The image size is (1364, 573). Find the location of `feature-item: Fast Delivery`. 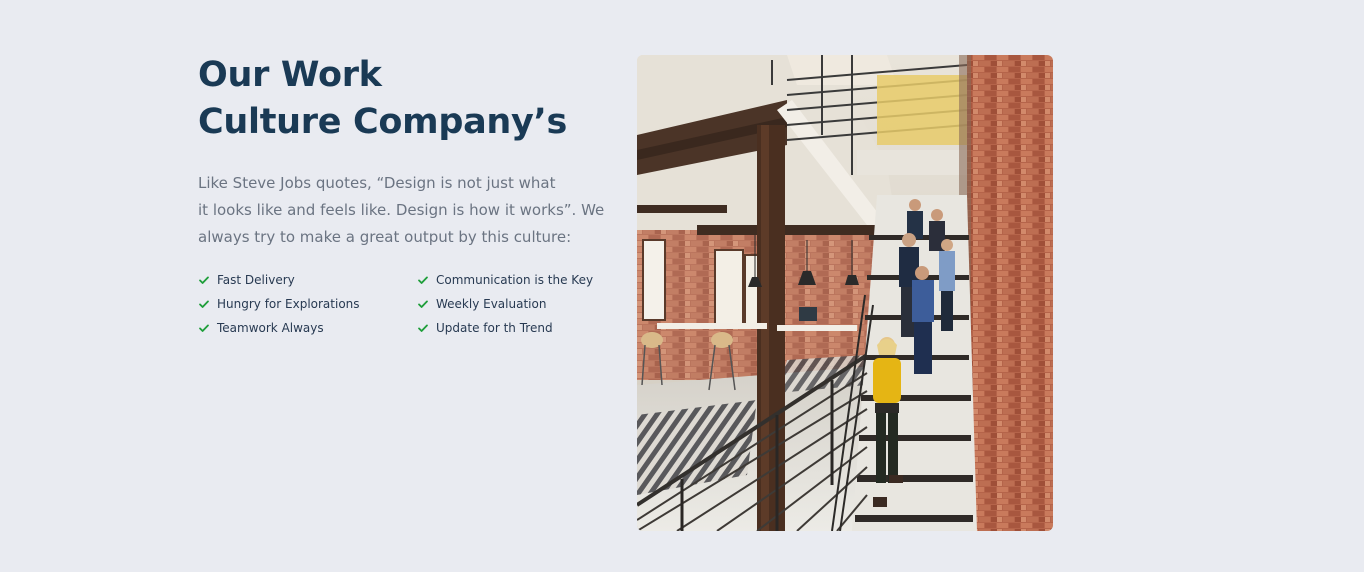

feature-item: Fast Delivery is located at coordinates (307, 280).